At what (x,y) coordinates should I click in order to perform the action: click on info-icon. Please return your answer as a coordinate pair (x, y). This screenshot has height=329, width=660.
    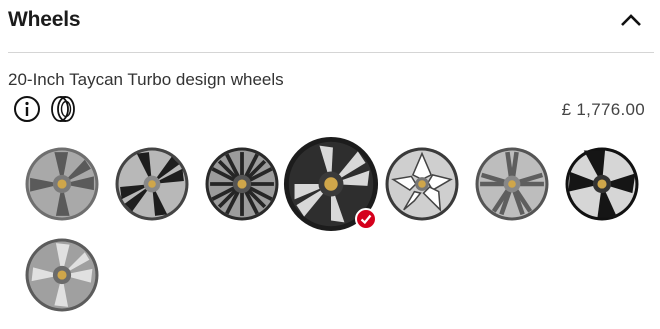
    Looking at the image, I should click on (27, 109).